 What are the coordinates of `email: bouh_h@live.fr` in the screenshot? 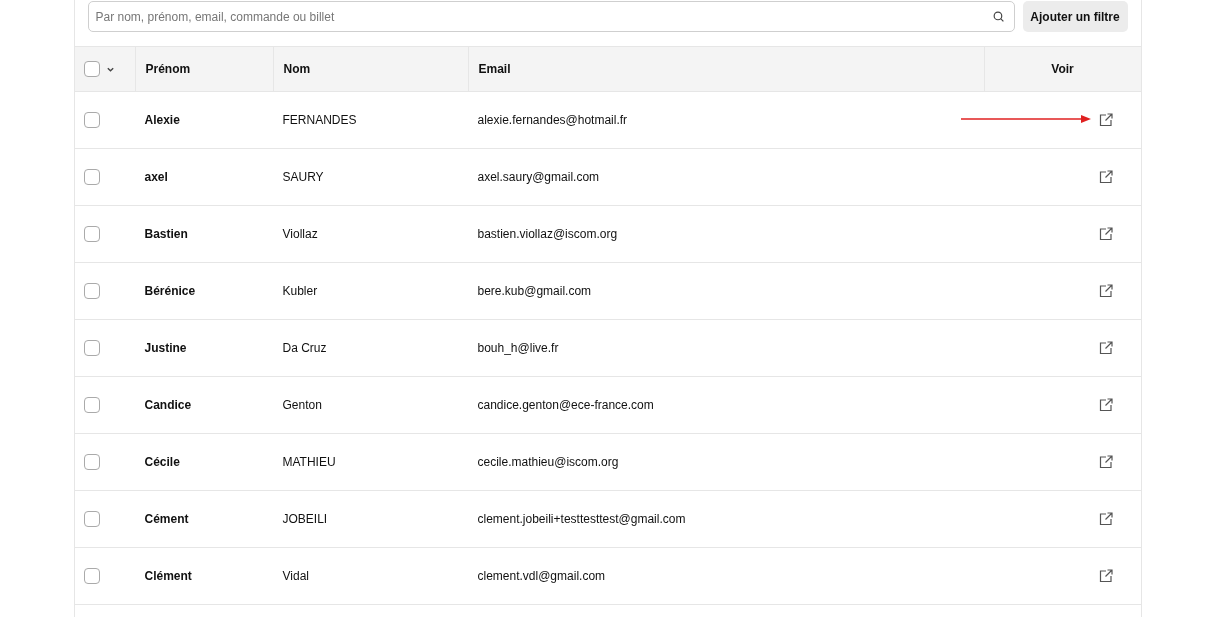 It's located at (518, 348).